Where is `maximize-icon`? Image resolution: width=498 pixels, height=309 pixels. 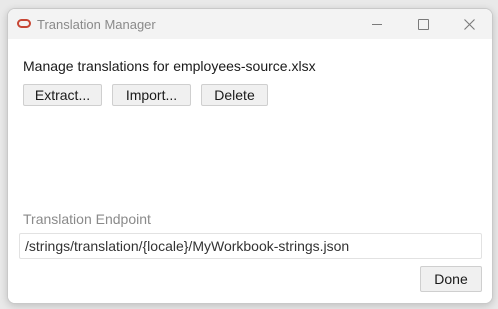 maximize-icon is located at coordinates (423, 24).